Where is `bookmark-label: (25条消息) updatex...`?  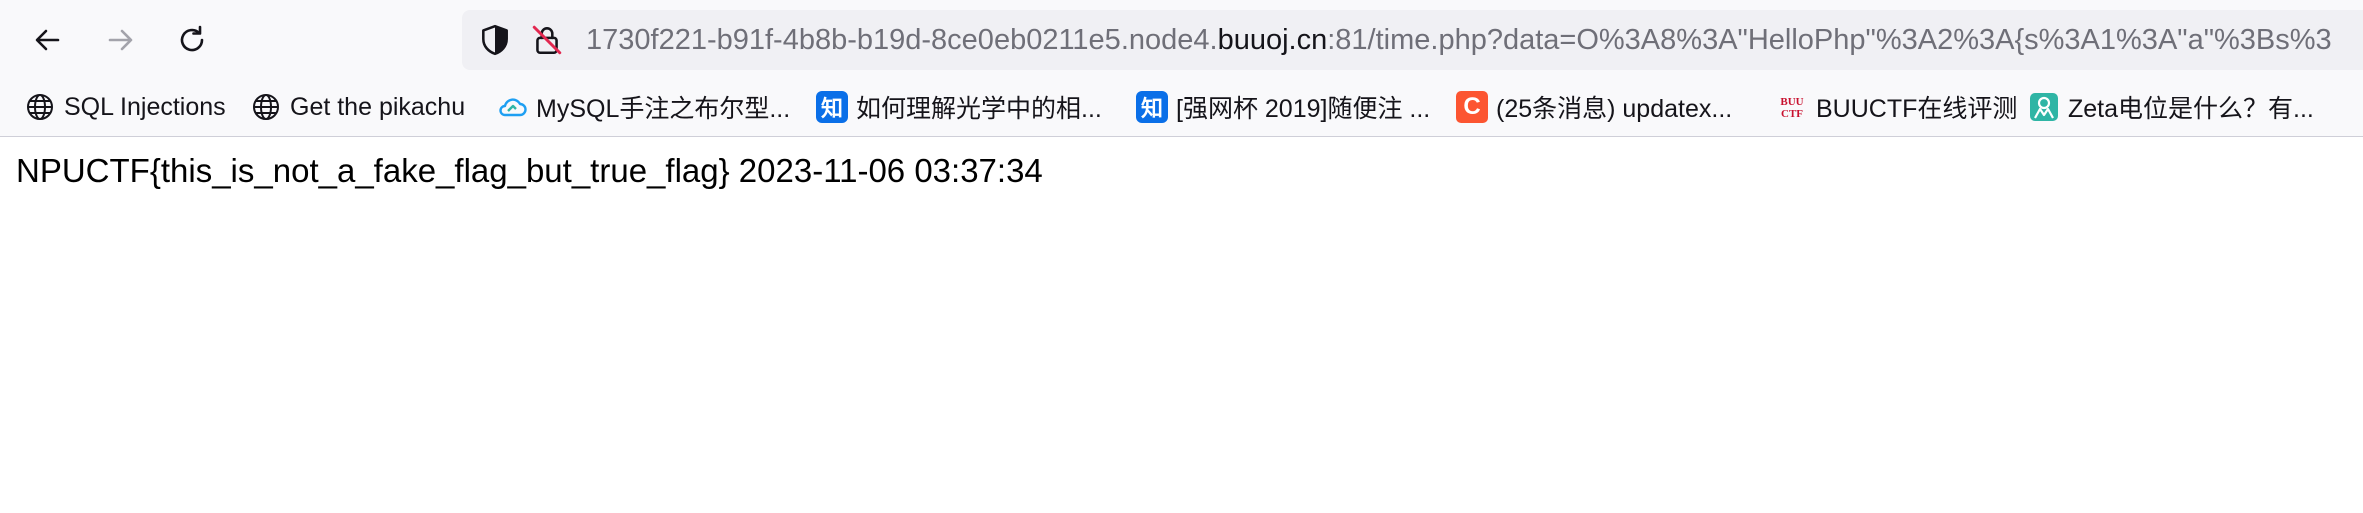 bookmark-label: (25条消息) updatex... is located at coordinates (1614, 109).